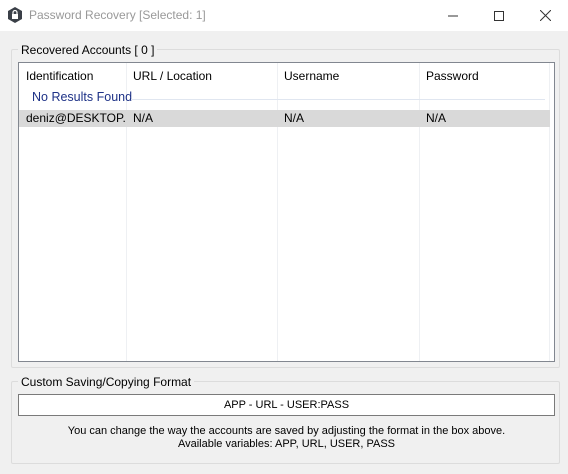  What do you see at coordinates (82, 97) in the screenshot?
I see `list-group-title: No Results Found` at bounding box center [82, 97].